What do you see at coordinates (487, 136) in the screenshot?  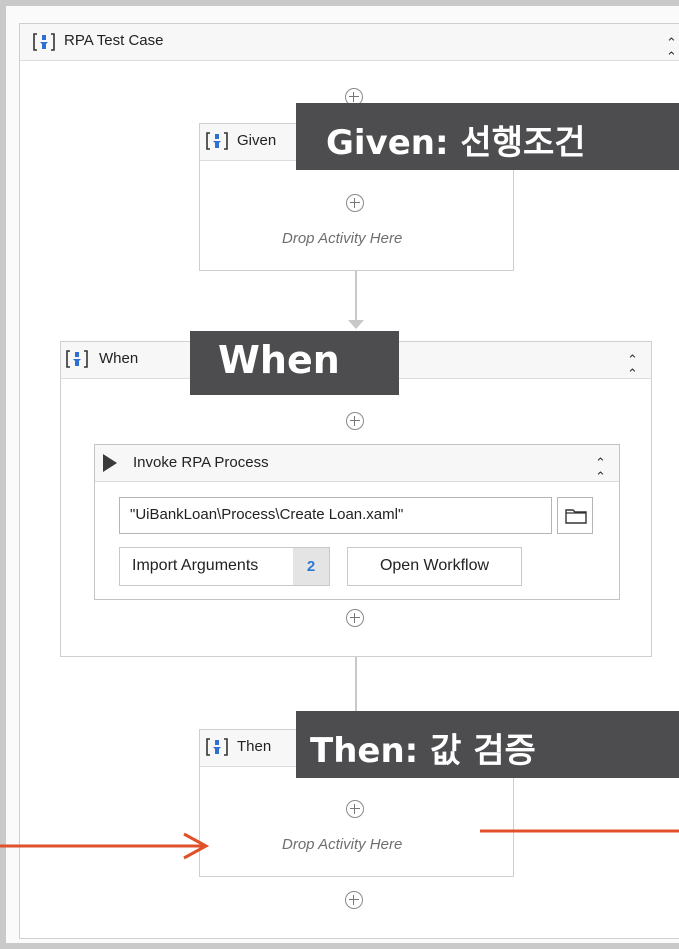 I see `given-annotation-label: Given: 선행조건` at bounding box center [487, 136].